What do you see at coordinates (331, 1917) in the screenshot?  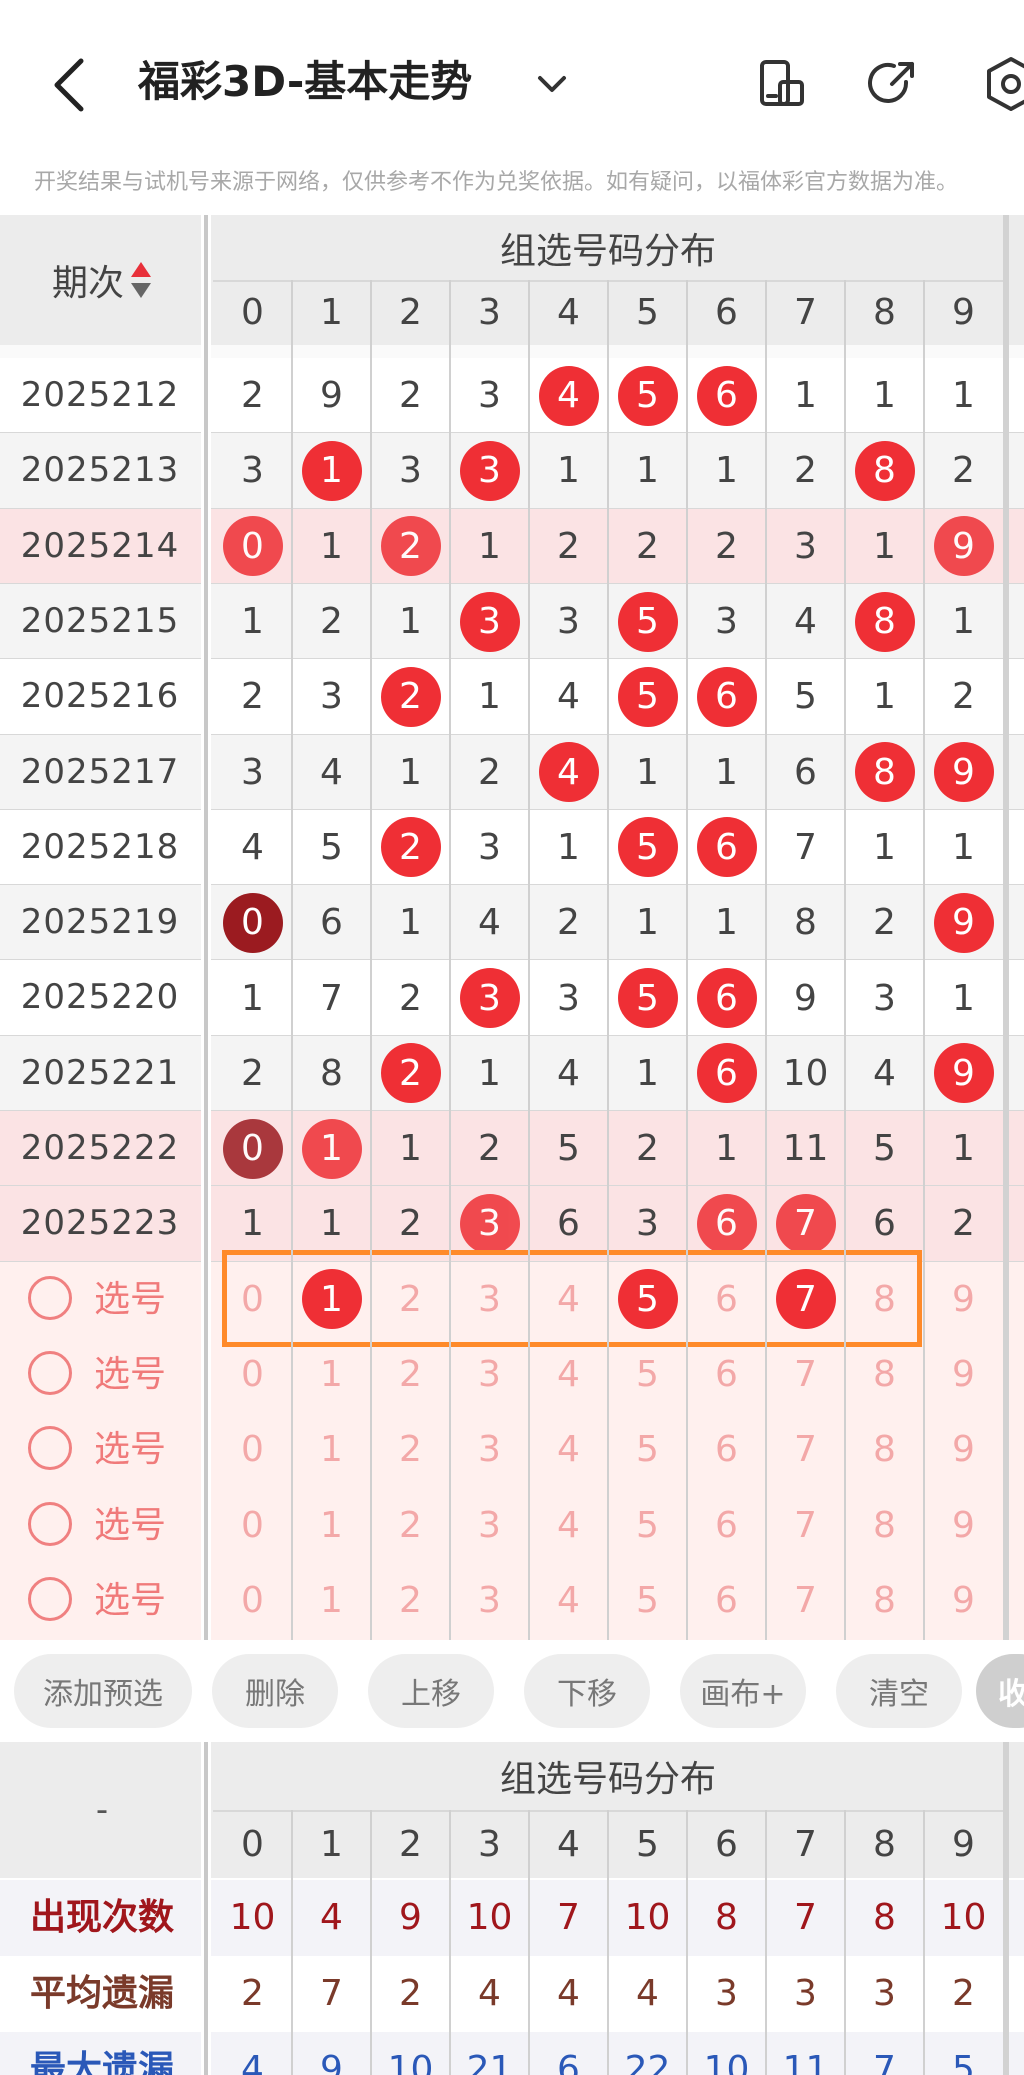 I see `stats-value: 4` at bounding box center [331, 1917].